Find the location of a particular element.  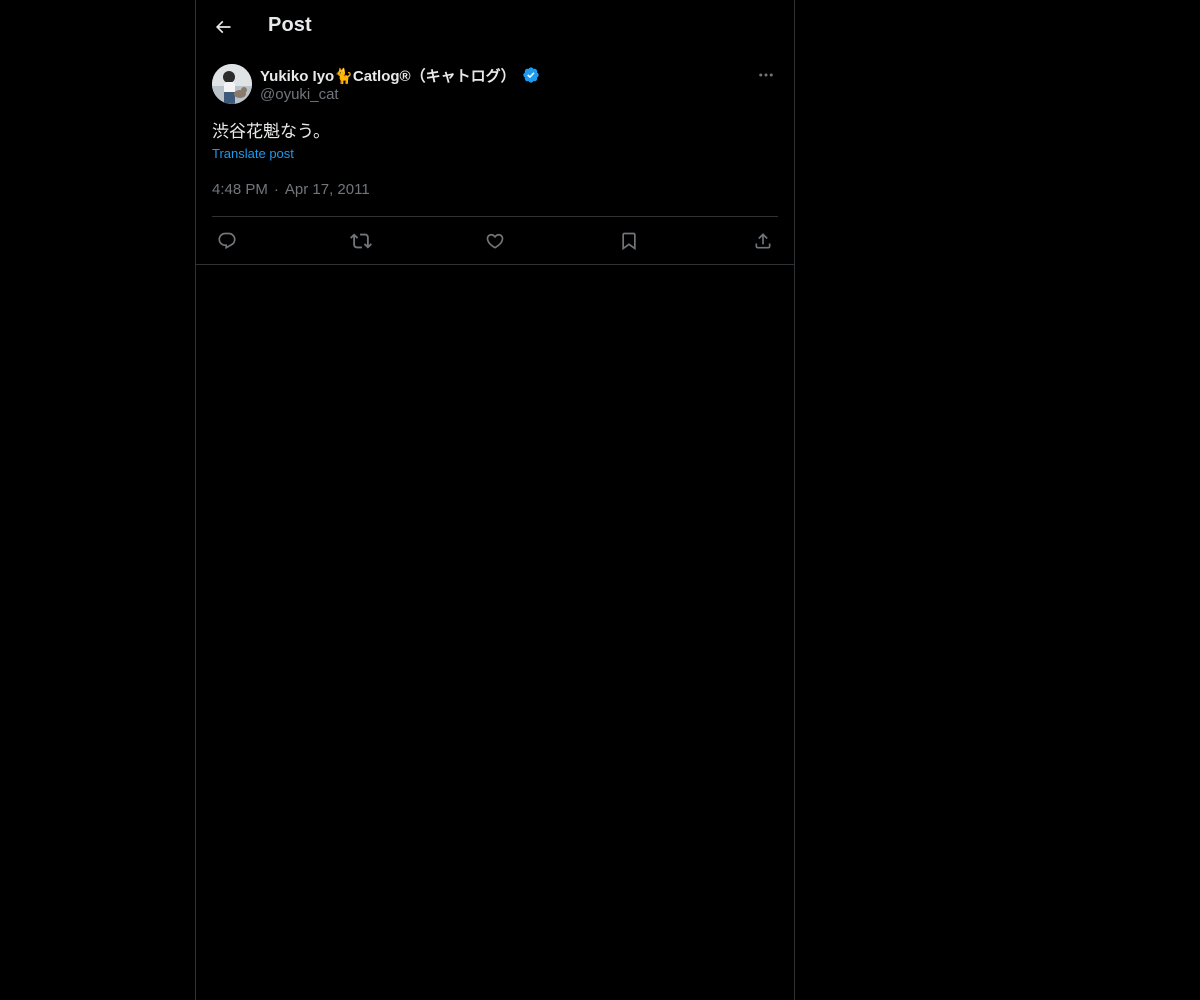

repost-button is located at coordinates (361, 241).